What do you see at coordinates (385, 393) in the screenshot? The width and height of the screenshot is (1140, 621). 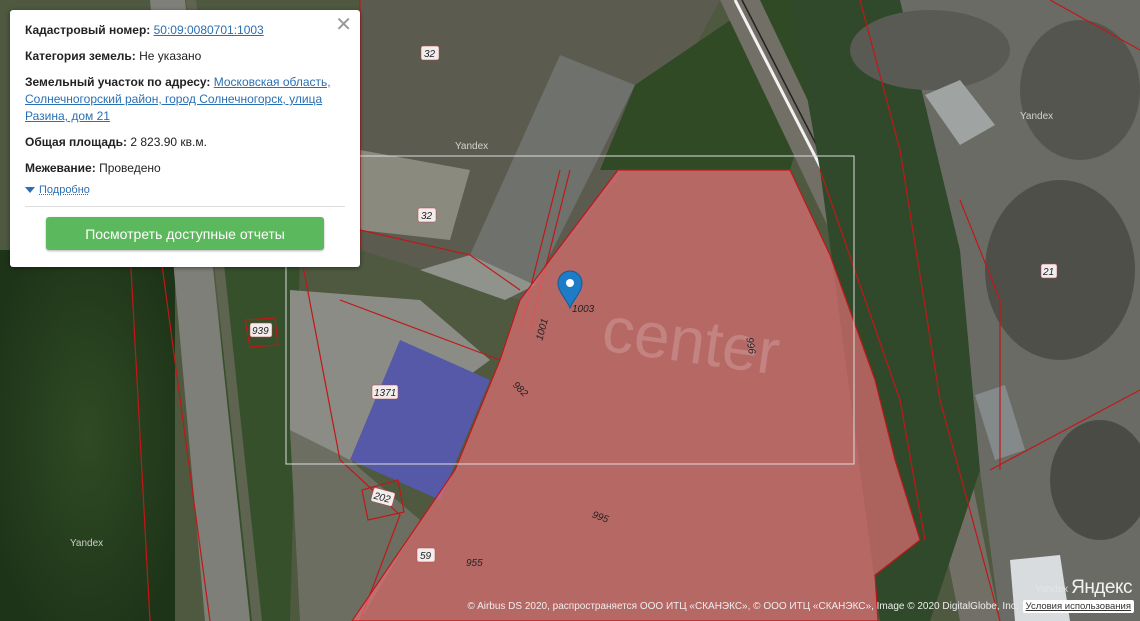 I see `parcel-label-1371: 1371` at bounding box center [385, 393].